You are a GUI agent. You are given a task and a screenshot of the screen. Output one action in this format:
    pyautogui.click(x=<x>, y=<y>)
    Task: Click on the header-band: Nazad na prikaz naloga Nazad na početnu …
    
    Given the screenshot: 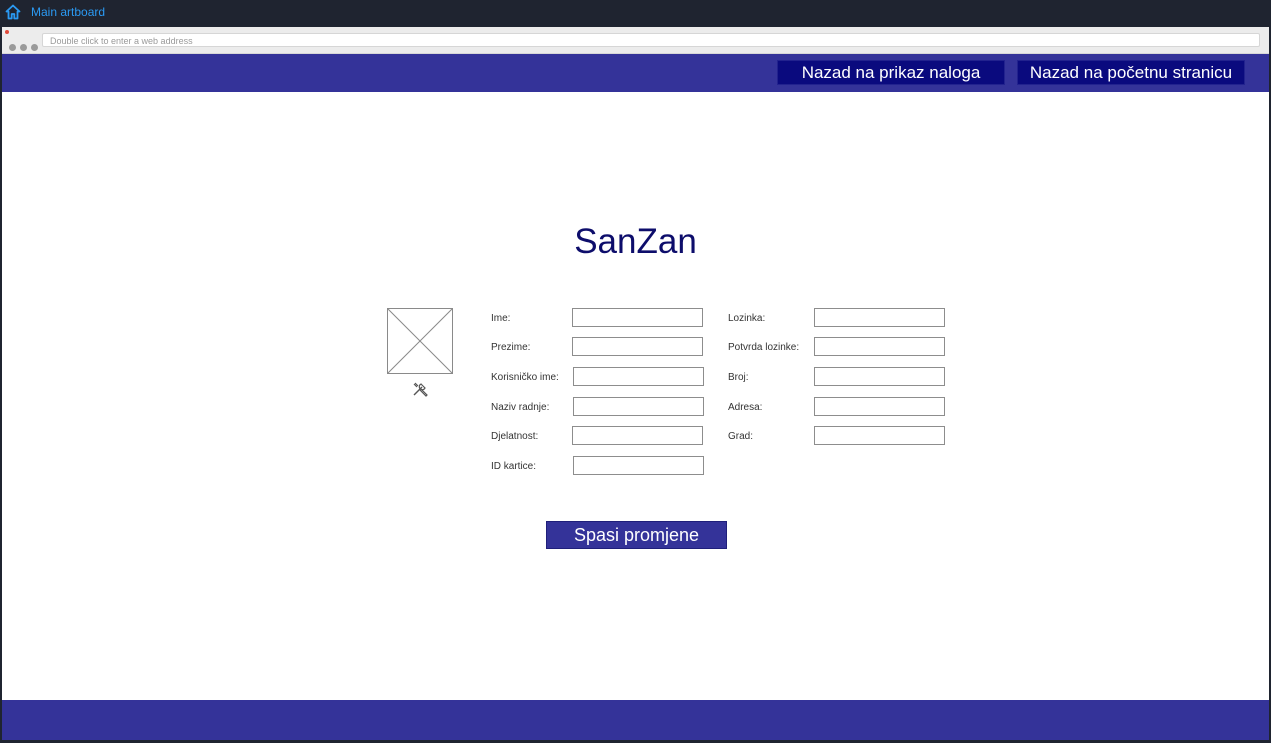 What is the action you would take?
    pyautogui.click(x=635, y=73)
    